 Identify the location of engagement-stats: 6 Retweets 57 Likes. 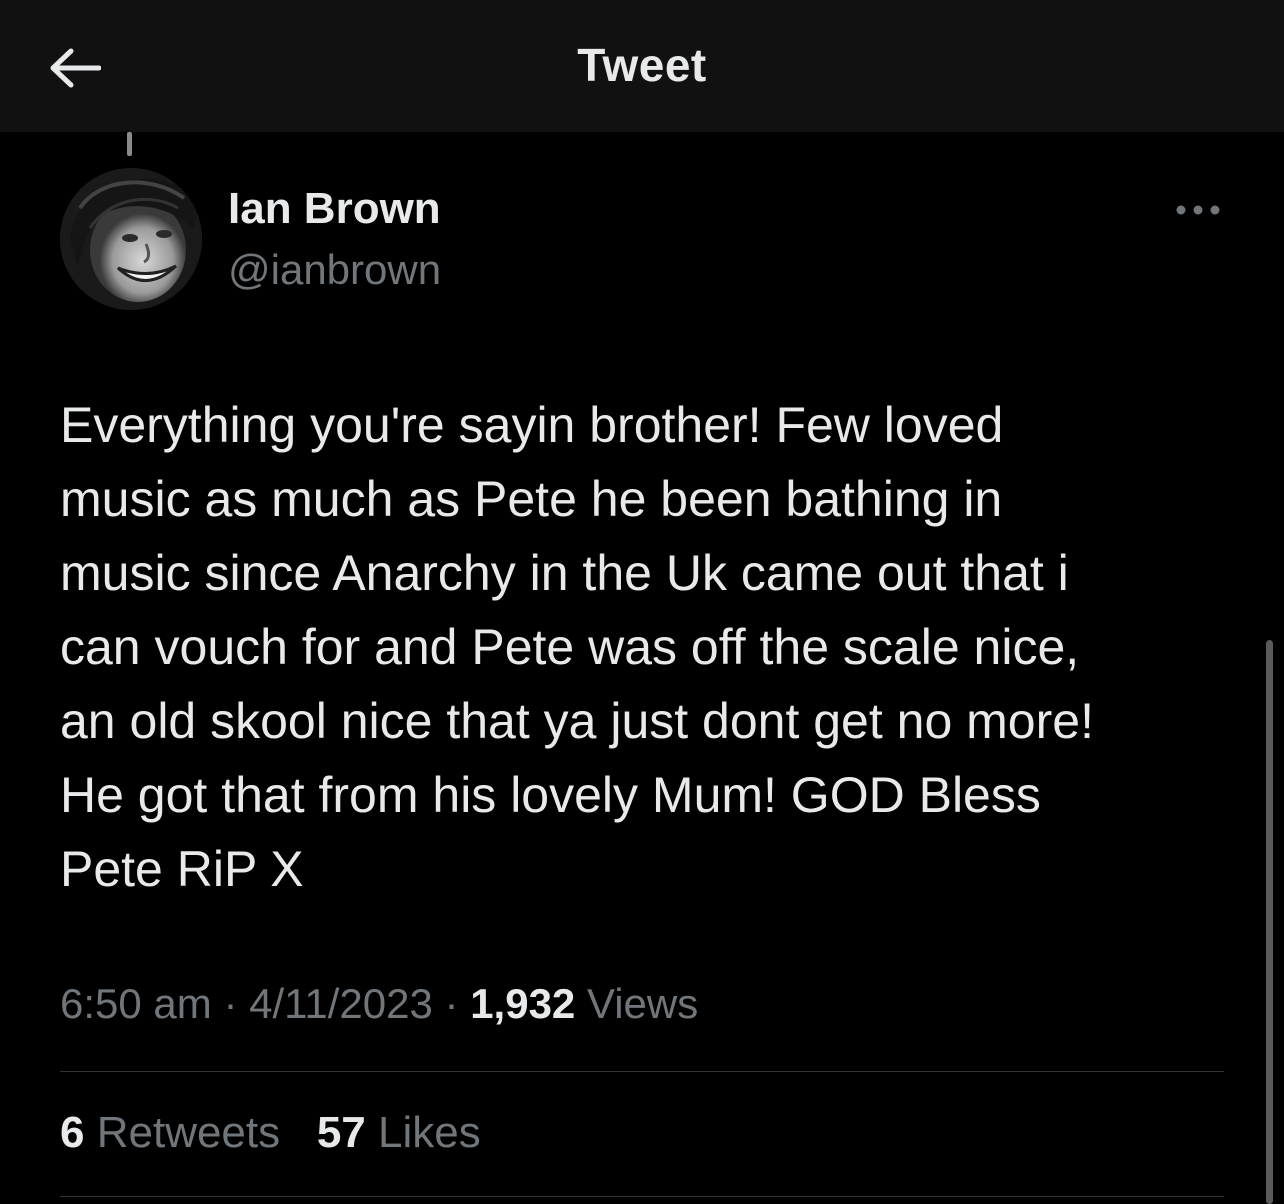
(270, 1133).